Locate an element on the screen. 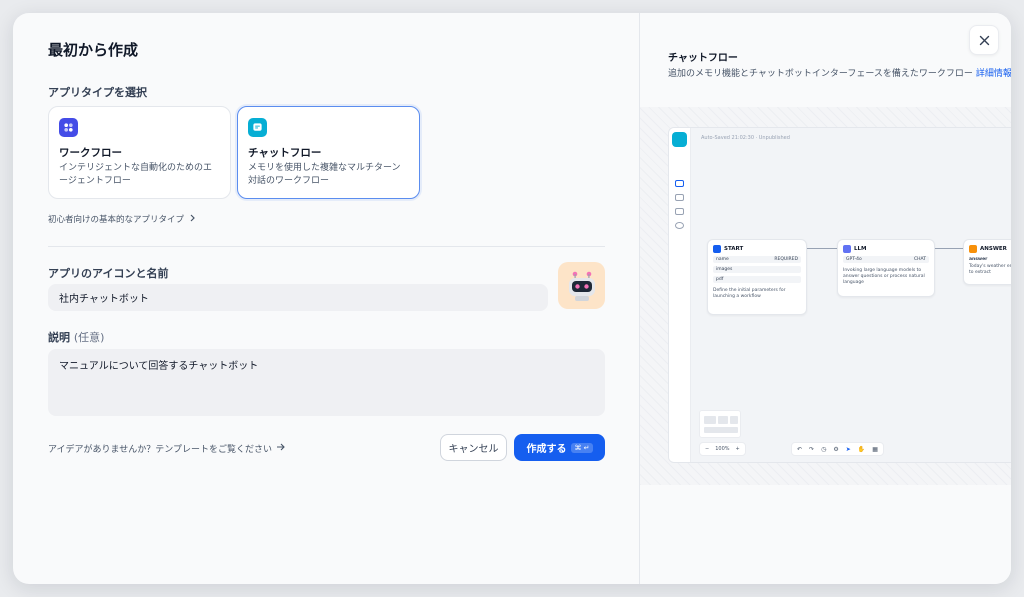 The image size is (1024, 597). zoom-toolbar: − 100% + is located at coordinates (722, 449).